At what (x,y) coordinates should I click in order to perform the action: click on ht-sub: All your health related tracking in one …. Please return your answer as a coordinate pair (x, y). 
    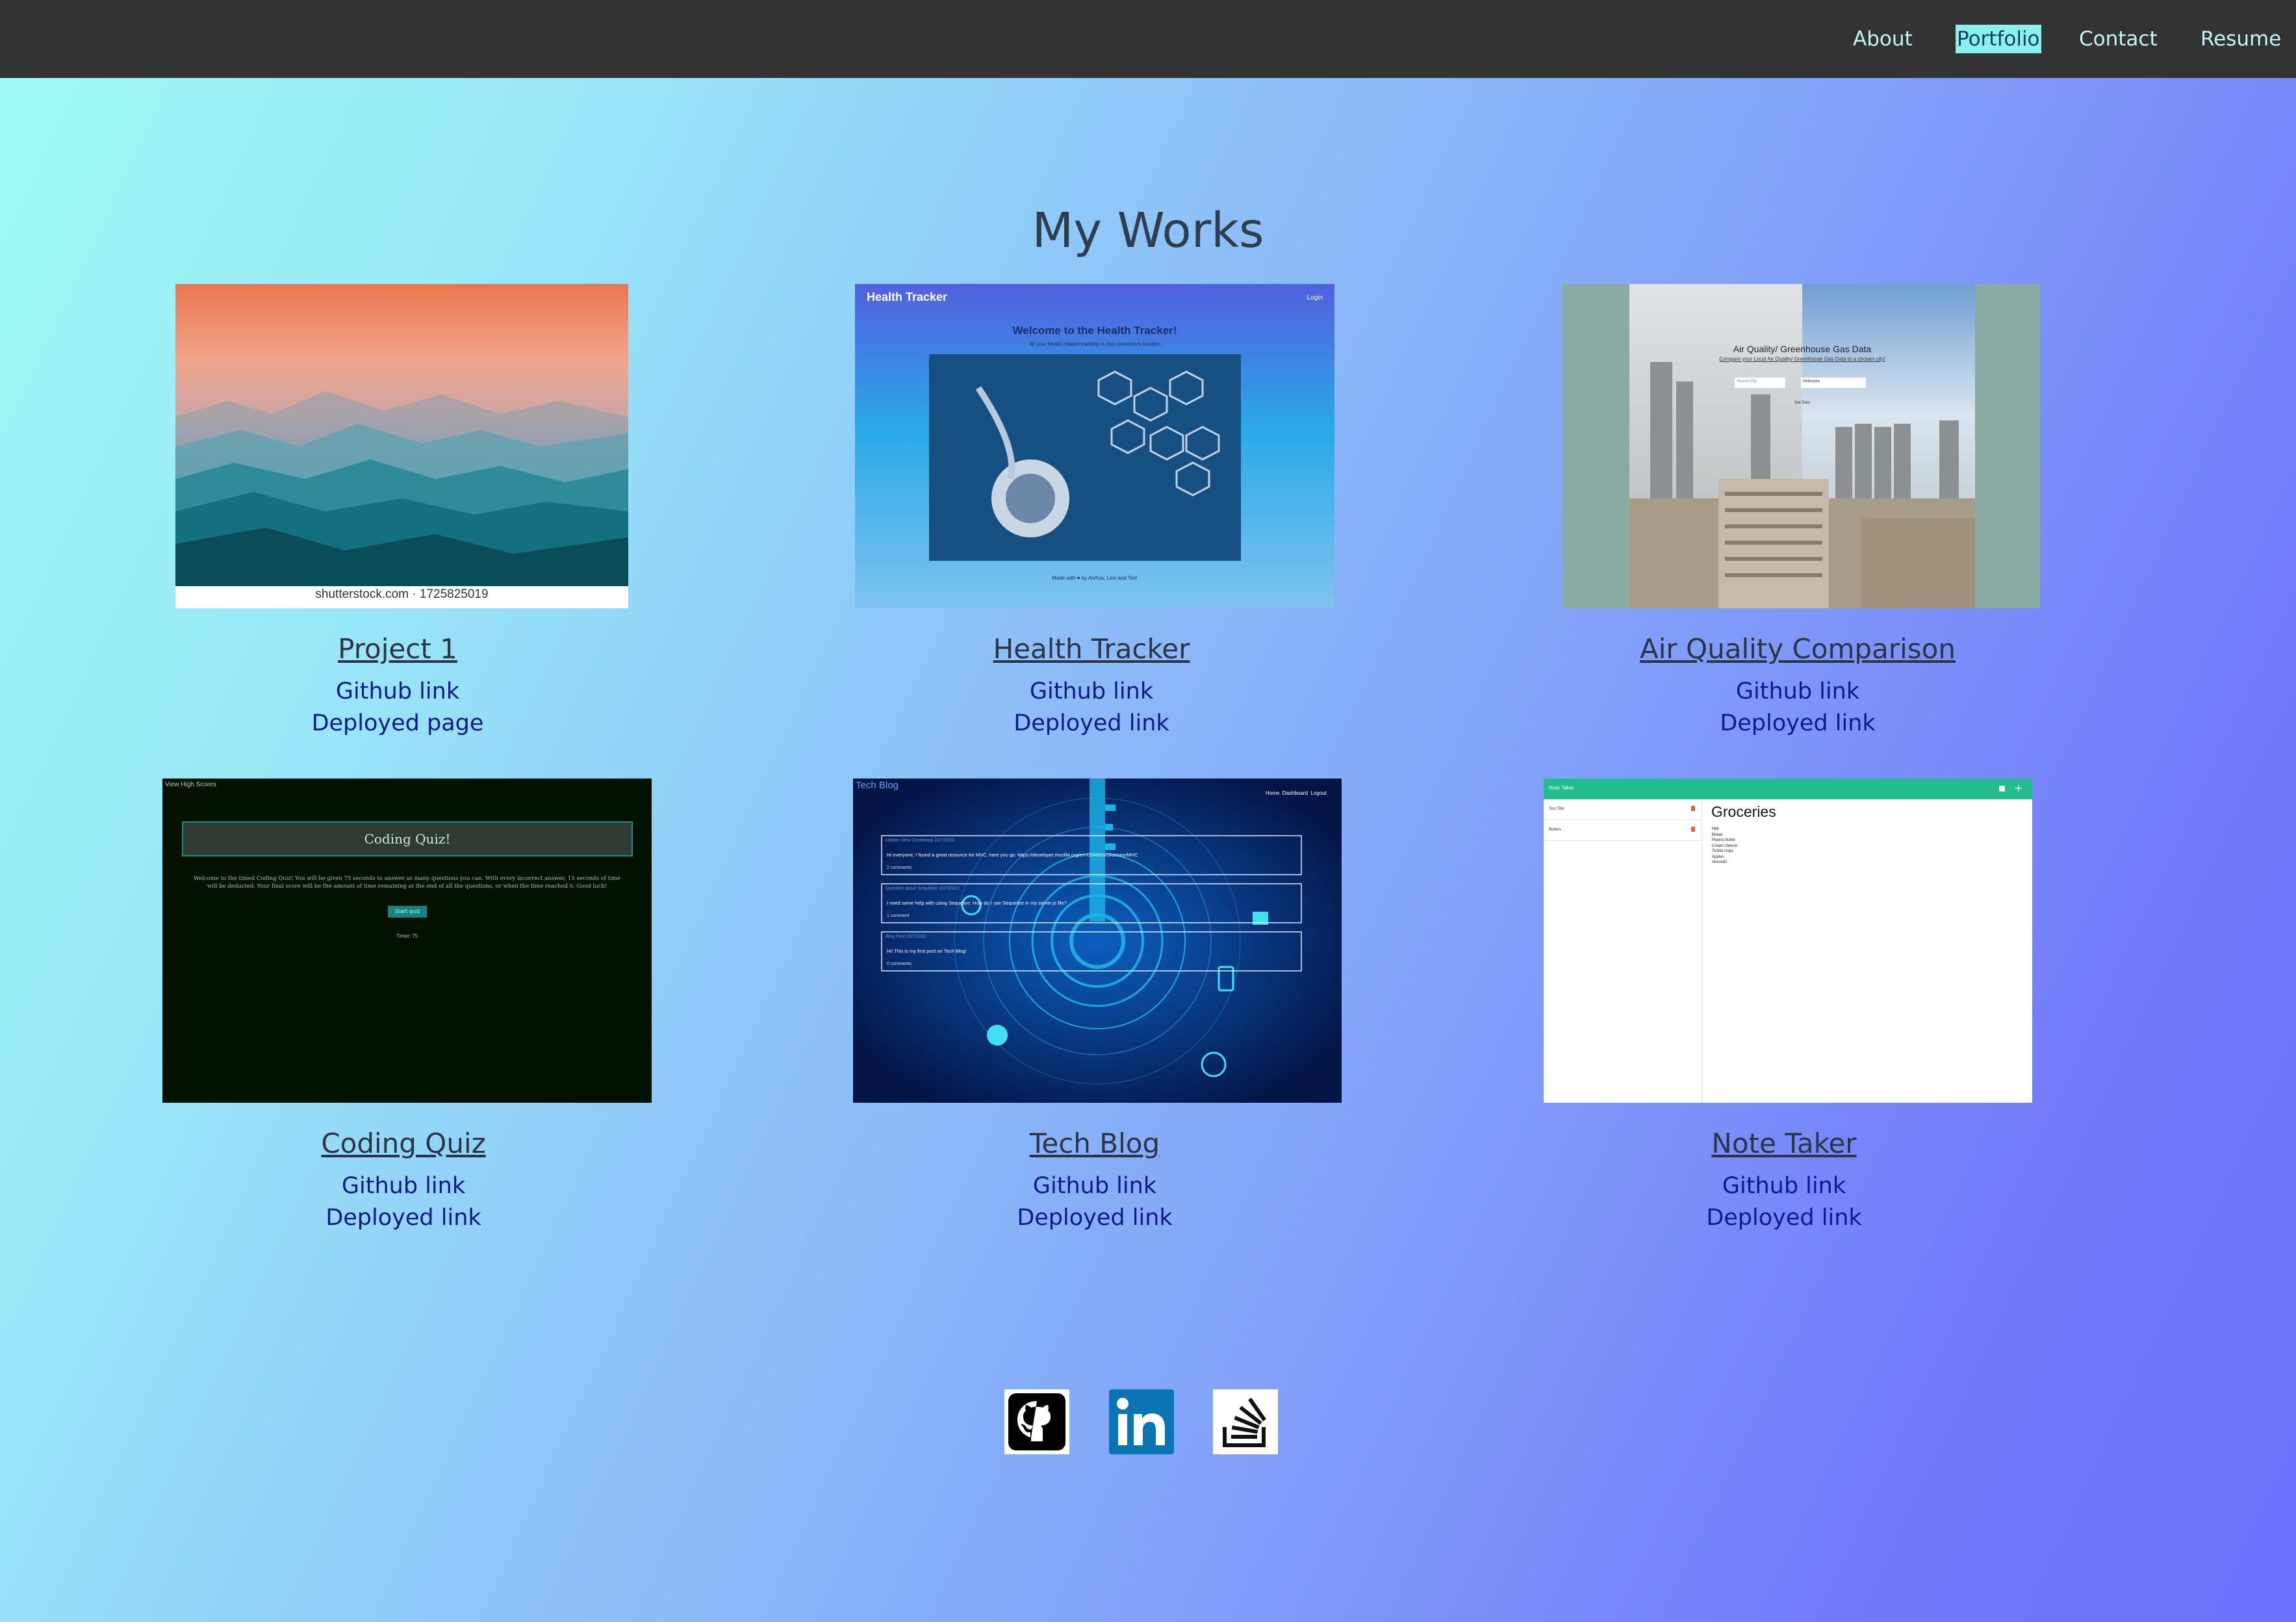
    Looking at the image, I should click on (1094, 344).